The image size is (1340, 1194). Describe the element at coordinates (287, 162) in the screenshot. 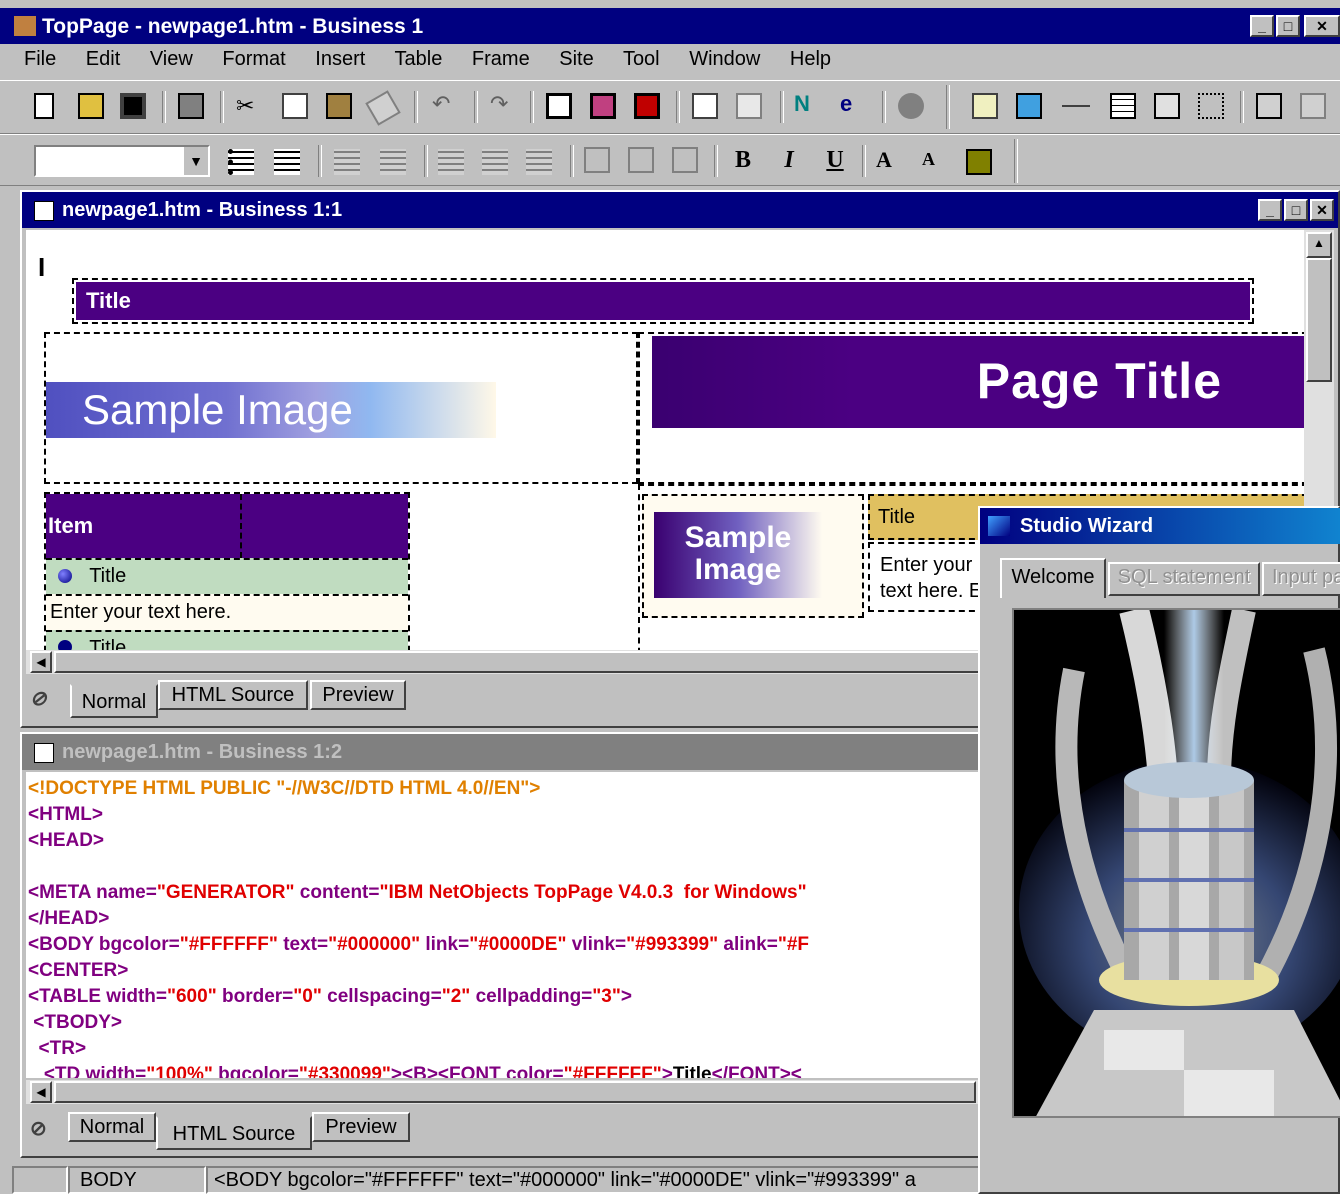

I see `numbered-list-icon` at that location.